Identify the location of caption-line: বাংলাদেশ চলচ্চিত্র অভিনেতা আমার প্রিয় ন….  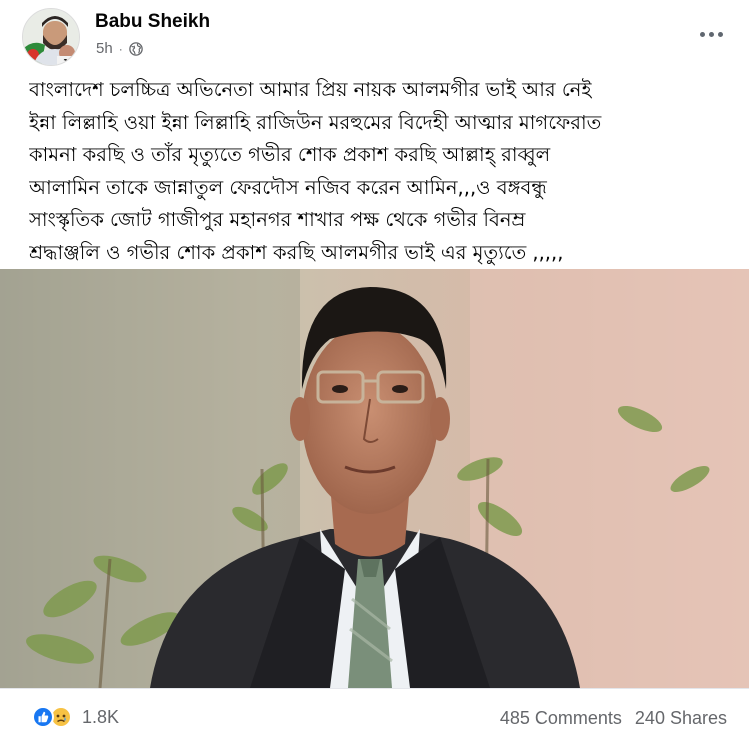
(310, 89).